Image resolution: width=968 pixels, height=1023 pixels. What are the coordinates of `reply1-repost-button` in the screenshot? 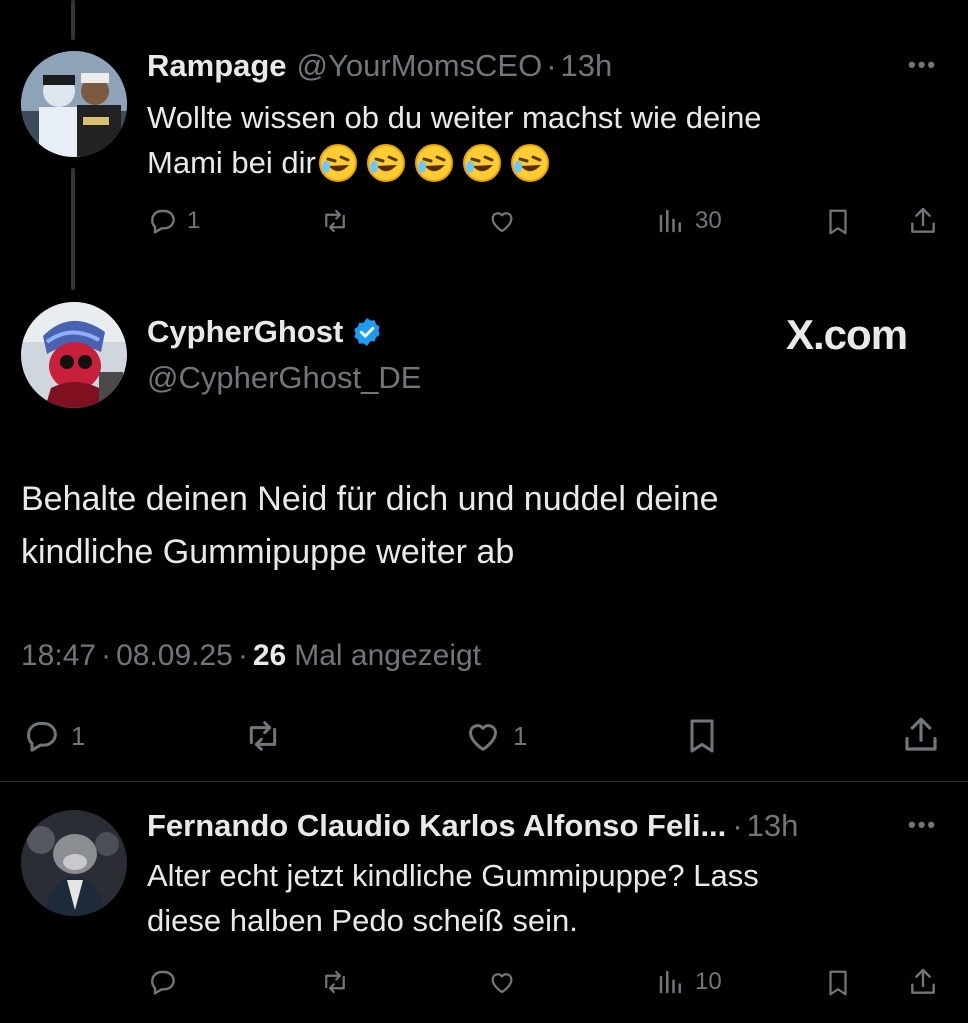 It's located at (335, 221).